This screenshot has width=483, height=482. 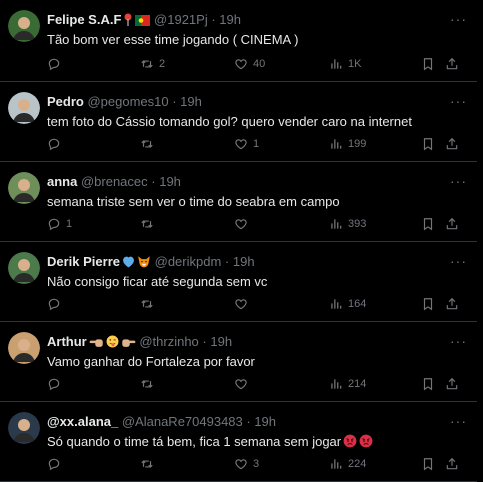 What do you see at coordinates (147, 224) in the screenshot?
I see `retweet-icon` at bounding box center [147, 224].